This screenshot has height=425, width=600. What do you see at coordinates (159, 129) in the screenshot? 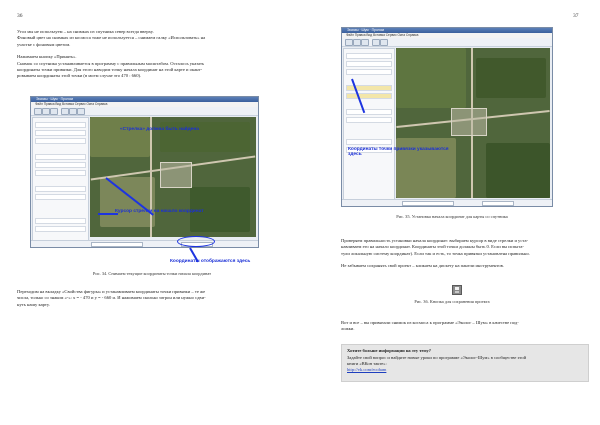
I see `annotation-arrow-label: «Стрелка» должна быть найдена` at bounding box center [159, 129].